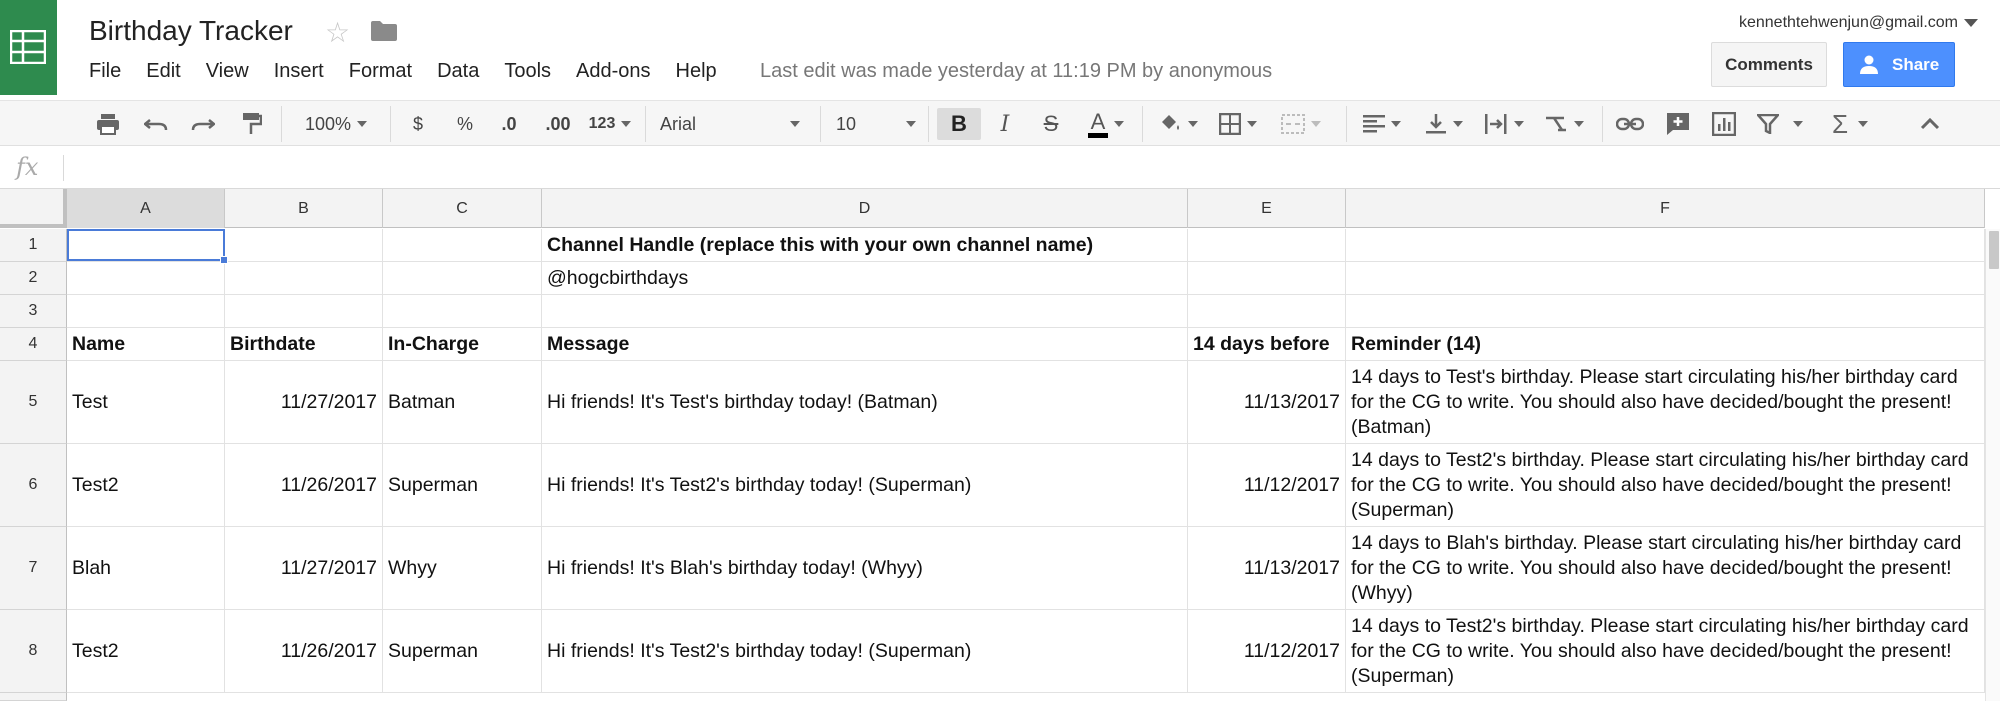 This screenshot has width=2000, height=701. What do you see at coordinates (1051, 124) in the screenshot?
I see `strikethrough-button: S` at bounding box center [1051, 124].